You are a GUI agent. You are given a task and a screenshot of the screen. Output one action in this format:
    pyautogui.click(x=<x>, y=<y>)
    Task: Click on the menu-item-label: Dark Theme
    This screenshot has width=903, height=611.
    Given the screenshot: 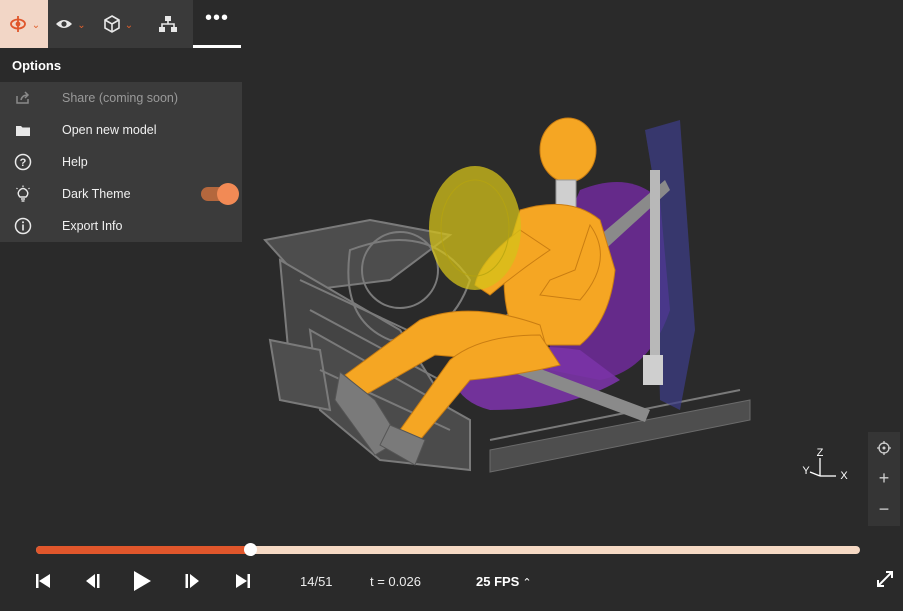 What is the action you would take?
    pyautogui.click(x=96, y=194)
    